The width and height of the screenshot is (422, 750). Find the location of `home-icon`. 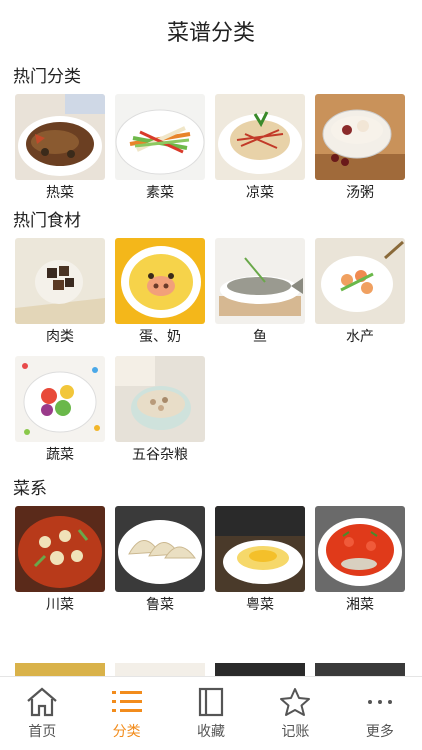

home-icon is located at coordinates (42, 702).